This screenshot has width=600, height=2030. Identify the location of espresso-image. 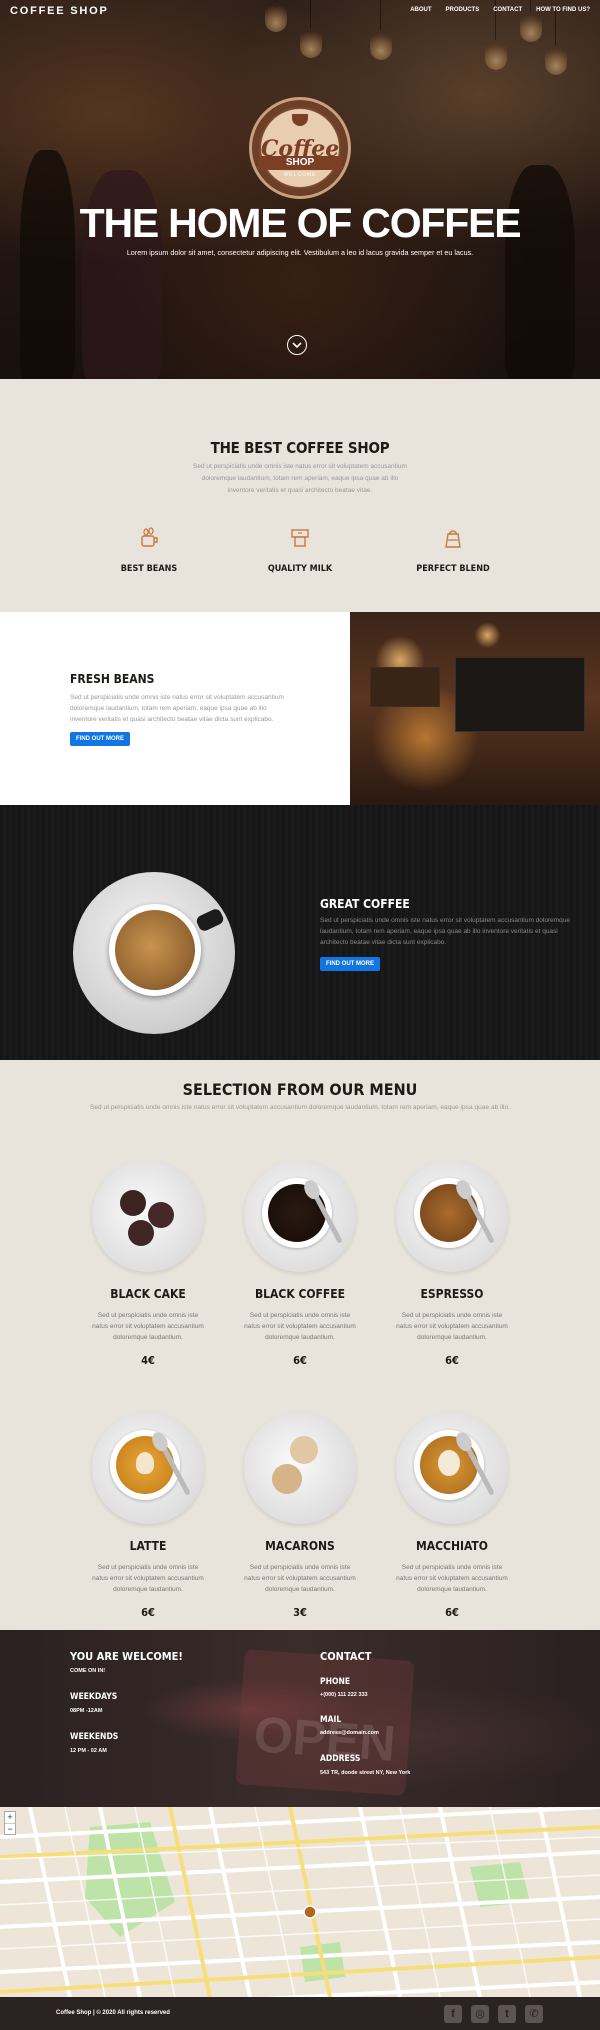
(452, 1216).